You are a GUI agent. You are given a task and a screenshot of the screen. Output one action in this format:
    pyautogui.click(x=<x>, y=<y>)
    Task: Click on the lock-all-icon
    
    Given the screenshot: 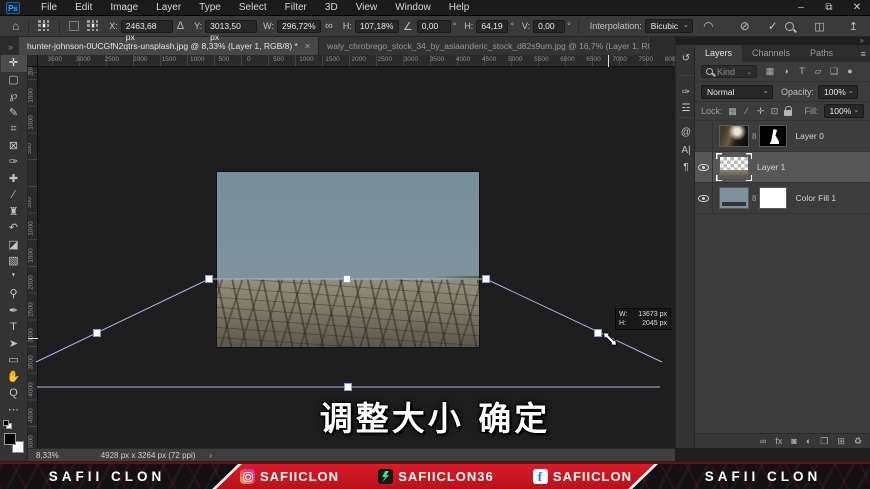 What is the action you would take?
    pyautogui.click(x=787, y=111)
    